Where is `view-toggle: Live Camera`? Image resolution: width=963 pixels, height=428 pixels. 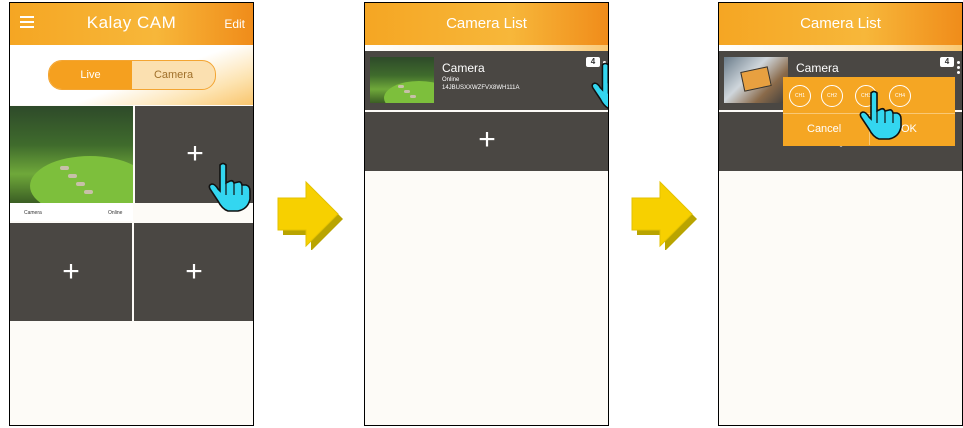
view-toggle: Live Camera is located at coordinates (132, 75).